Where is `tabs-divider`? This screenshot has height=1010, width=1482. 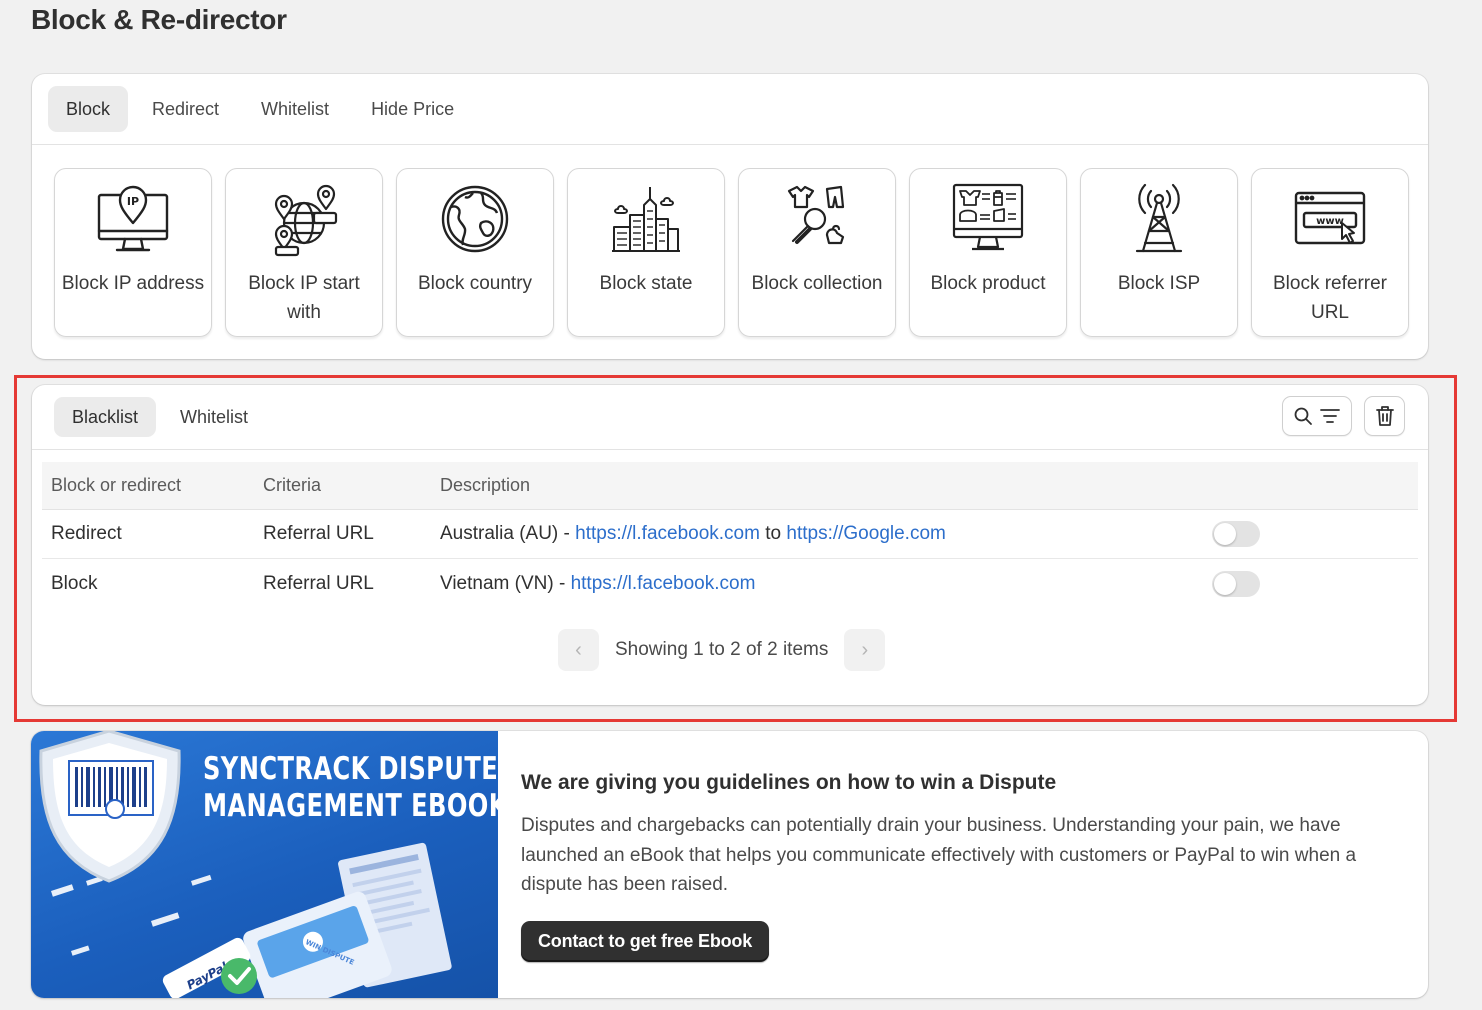 tabs-divider is located at coordinates (730, 144).